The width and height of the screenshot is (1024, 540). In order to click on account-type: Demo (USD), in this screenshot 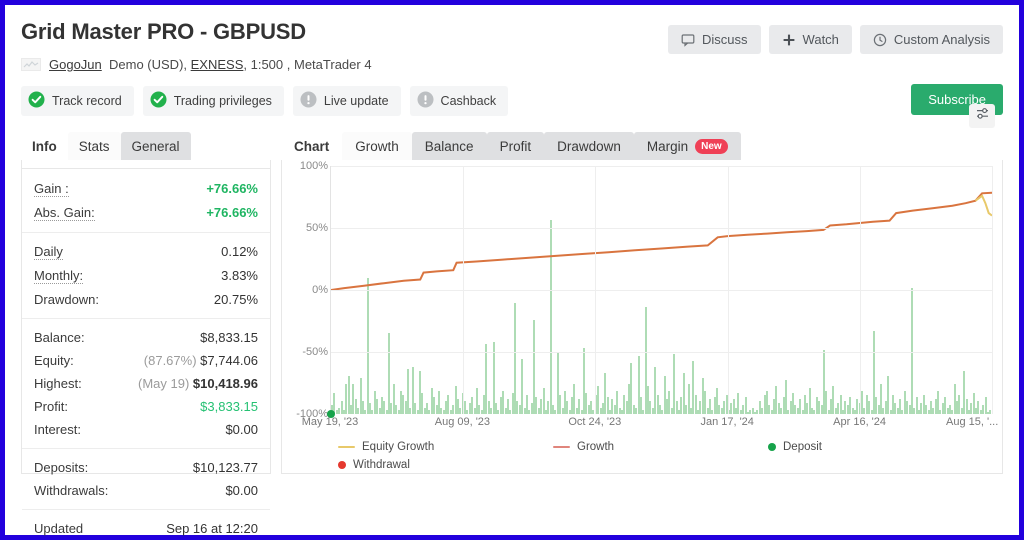, I will do `click(148, 64)`.